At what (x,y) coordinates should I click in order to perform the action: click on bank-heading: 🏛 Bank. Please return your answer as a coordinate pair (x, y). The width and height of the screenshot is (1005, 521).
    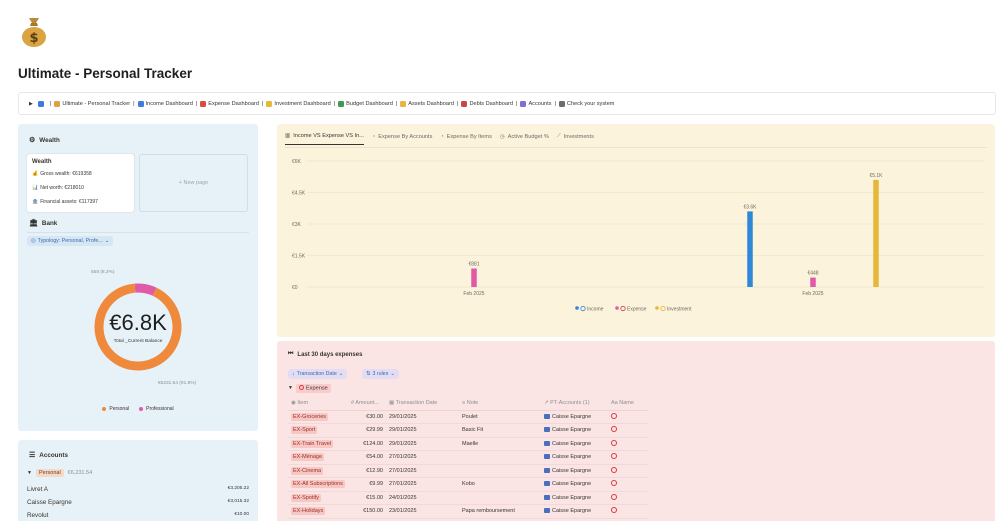
    Looking at the image, I should click on (43, 223).